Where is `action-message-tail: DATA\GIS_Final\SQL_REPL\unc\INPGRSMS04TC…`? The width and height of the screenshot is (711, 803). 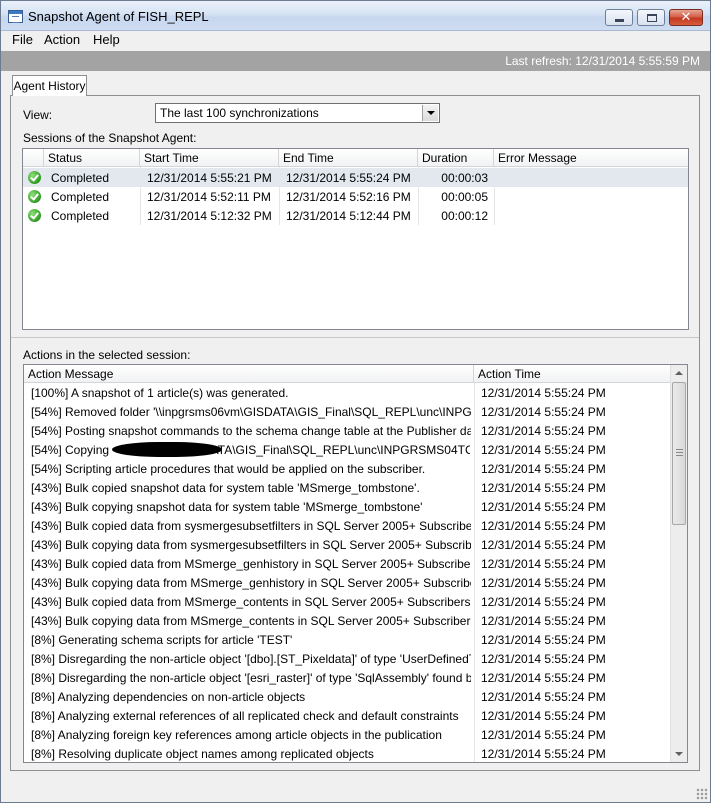
action-message-tail: DATA\GIS_Final\SQL_REPL\unc\INPGRSMS04TC… is located at coordinates (336, 450).